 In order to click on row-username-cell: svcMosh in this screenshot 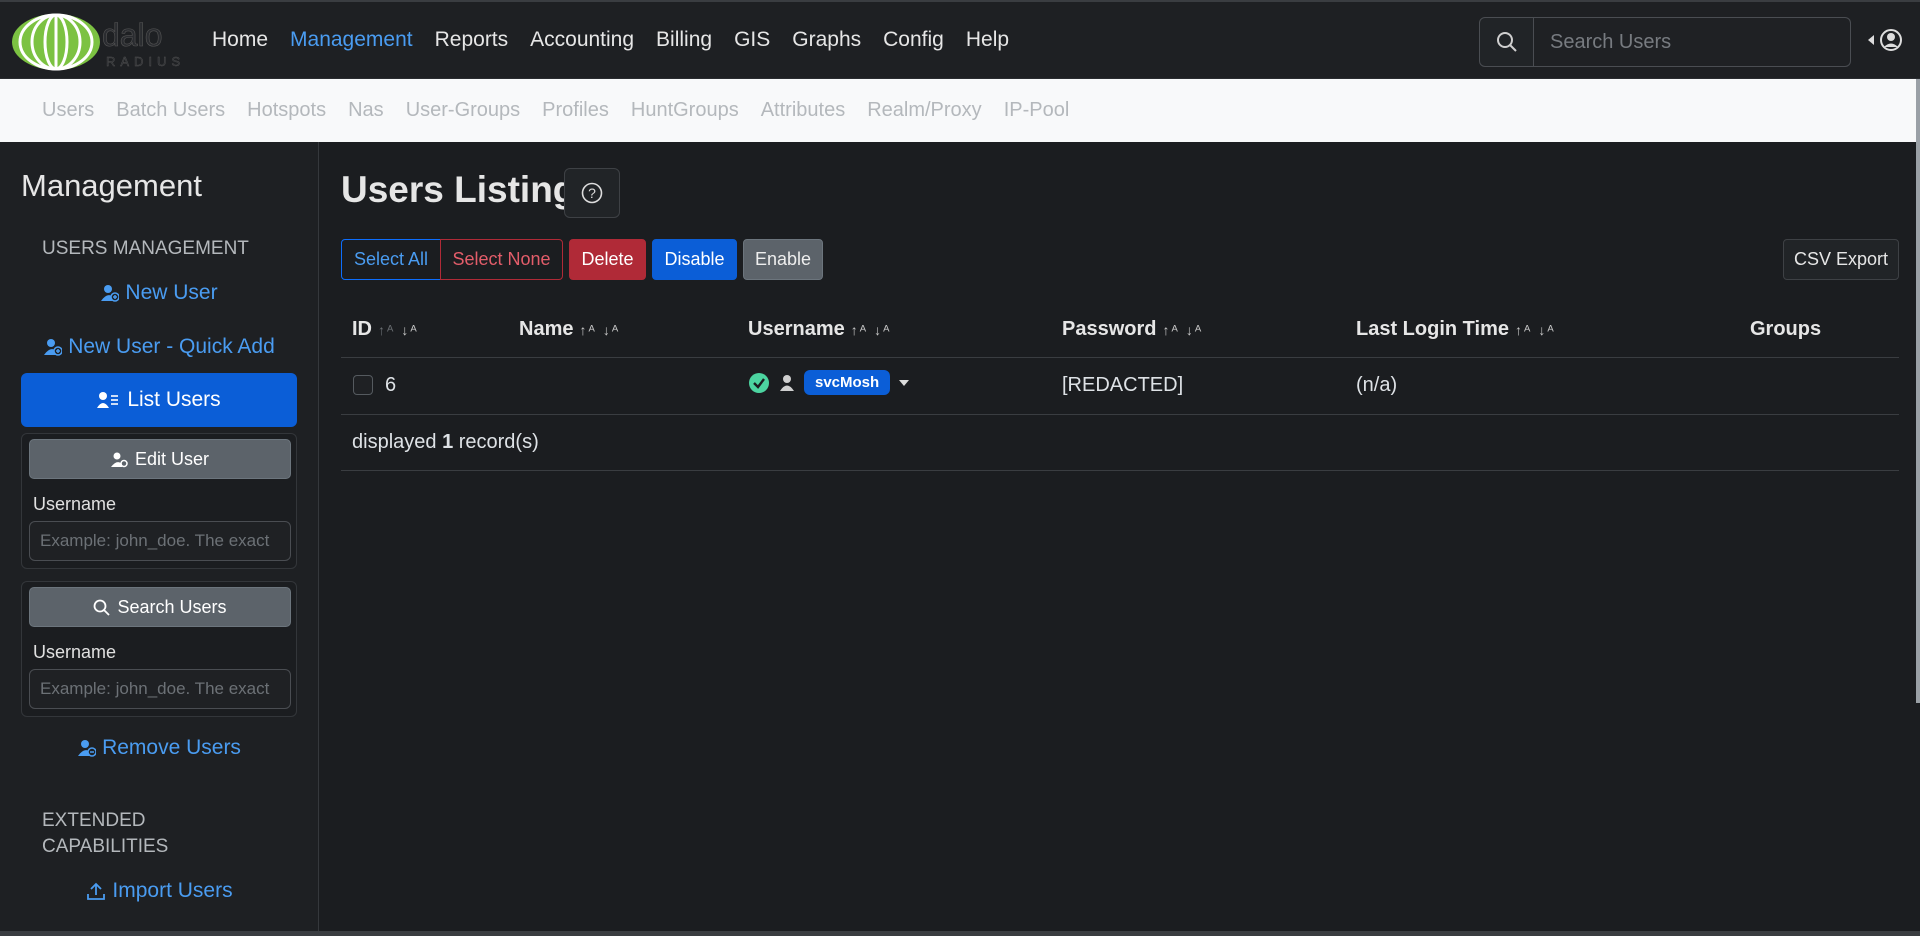, I will do `click(829, 382)`.